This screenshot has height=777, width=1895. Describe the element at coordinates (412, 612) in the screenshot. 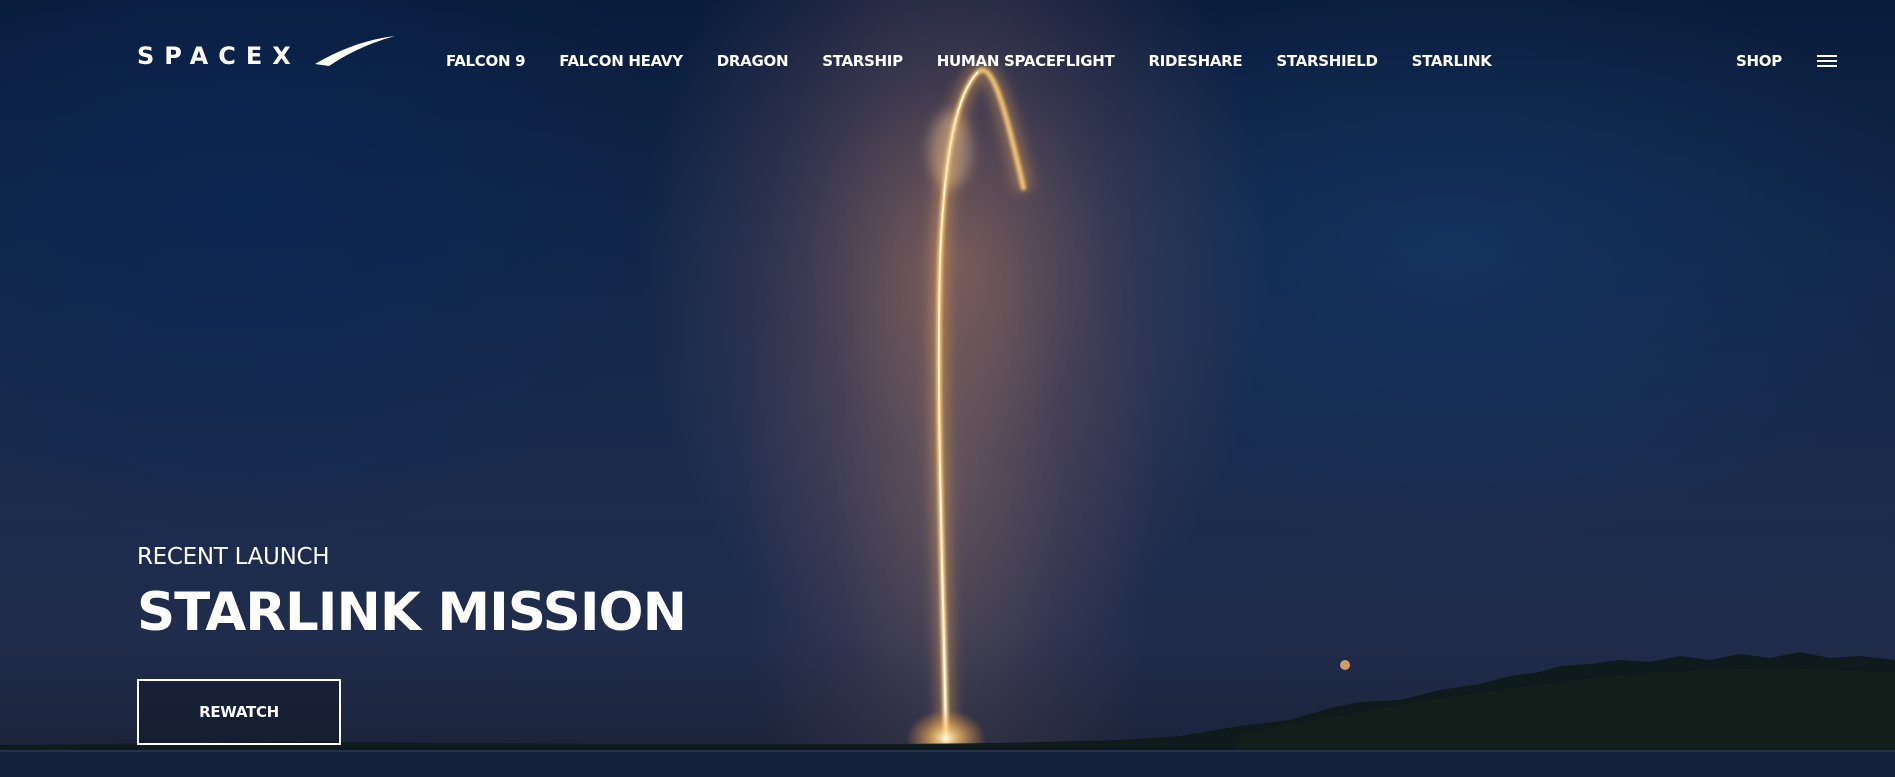

I see `hero-title: STARLINK MISSION` at that location.